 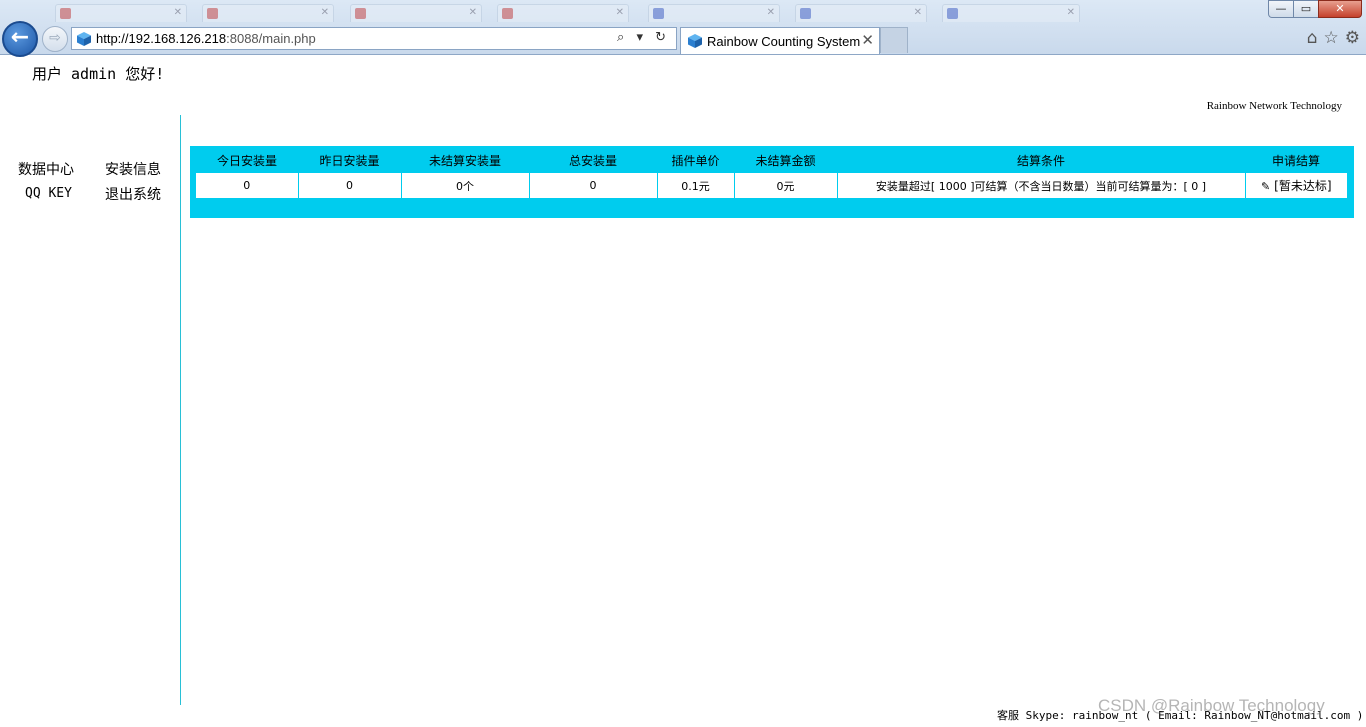 What do you see at coordinates (464, 161) in the screenshot?
I see `column-header: 未结算安装量` at bounding box center [464, 161].